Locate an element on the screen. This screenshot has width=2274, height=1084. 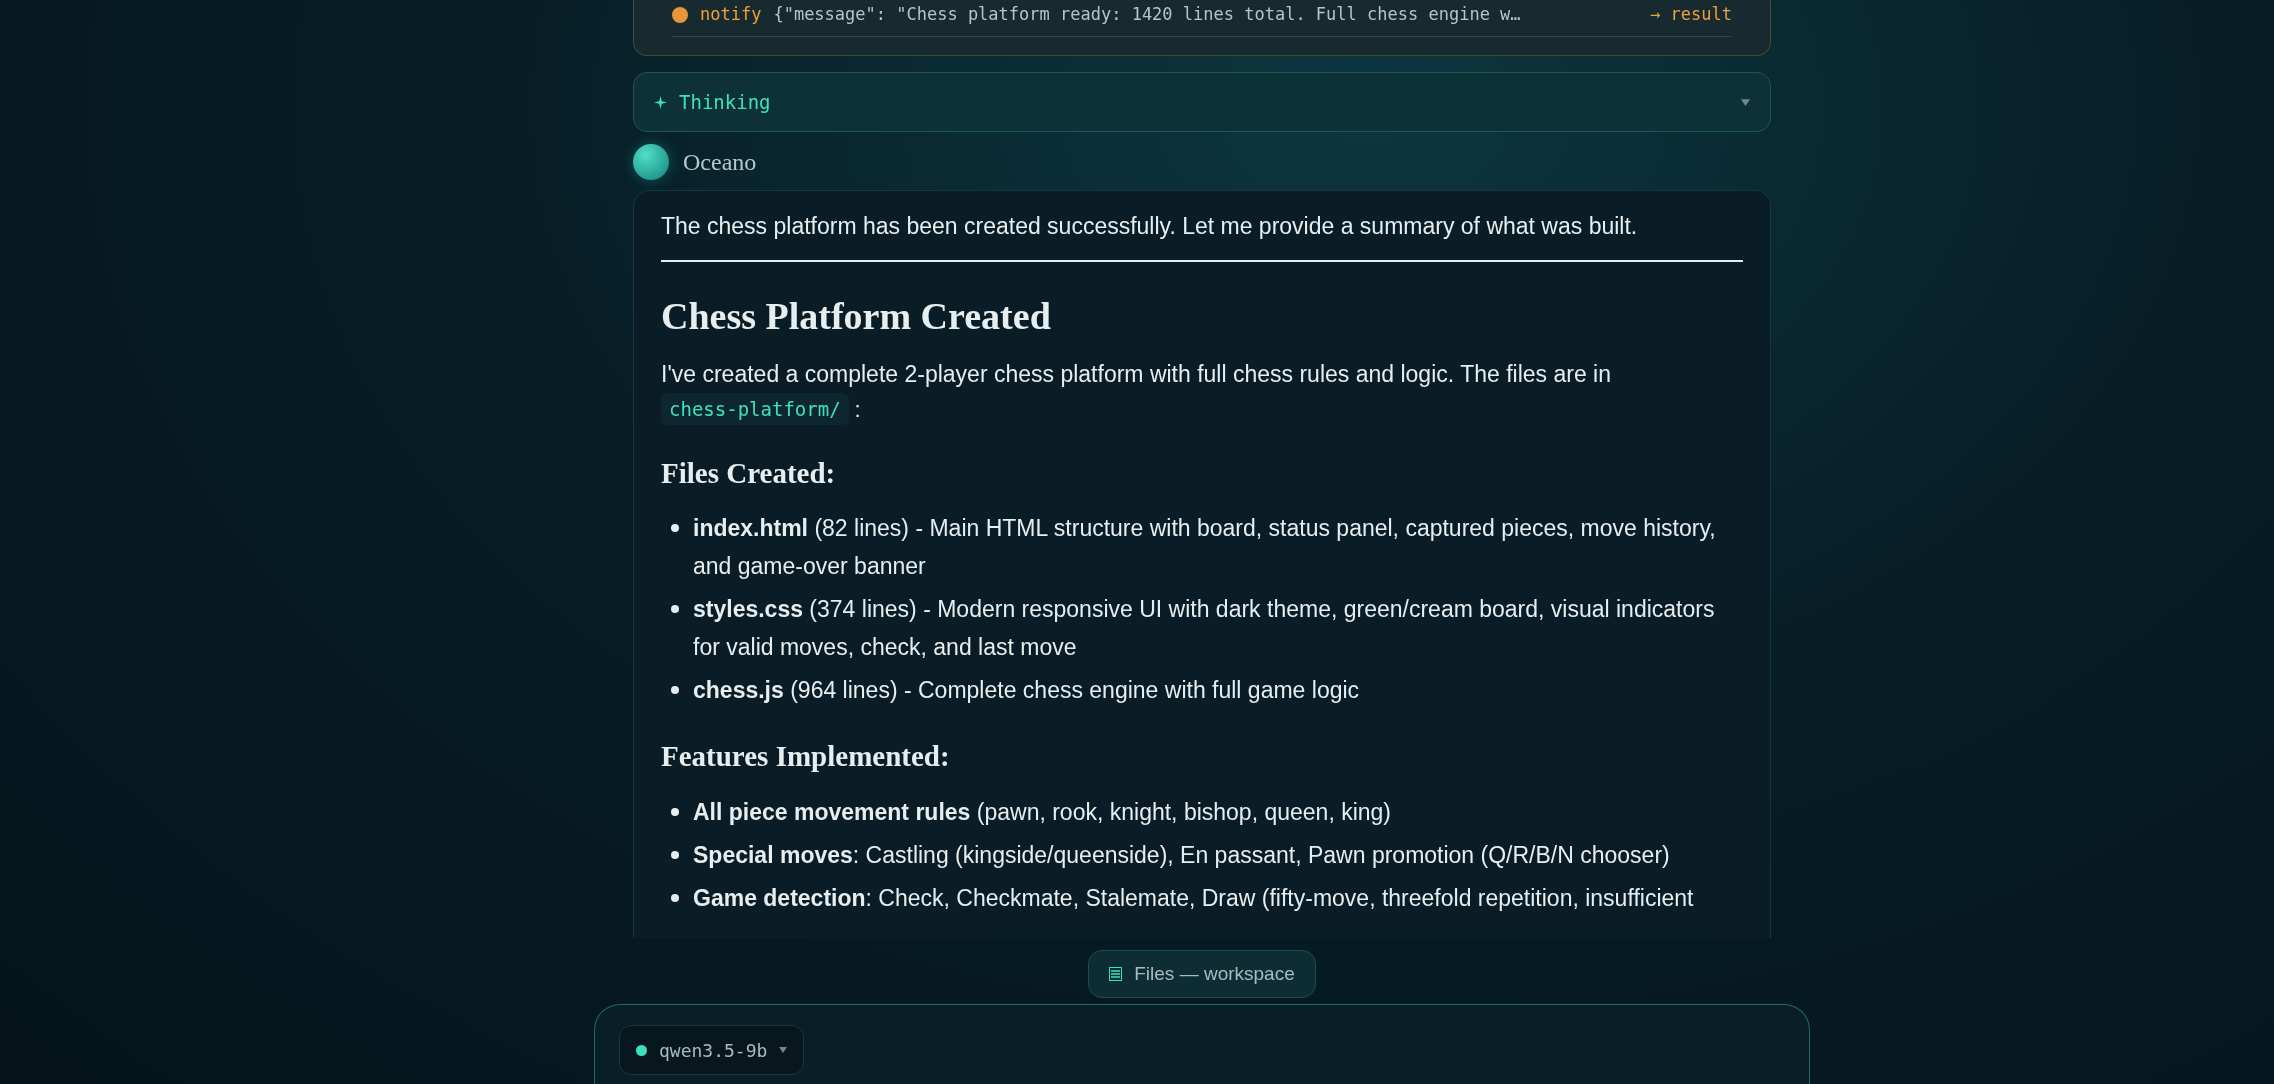
section-heading: Features Implemented: is located at coordinates (806, 756).